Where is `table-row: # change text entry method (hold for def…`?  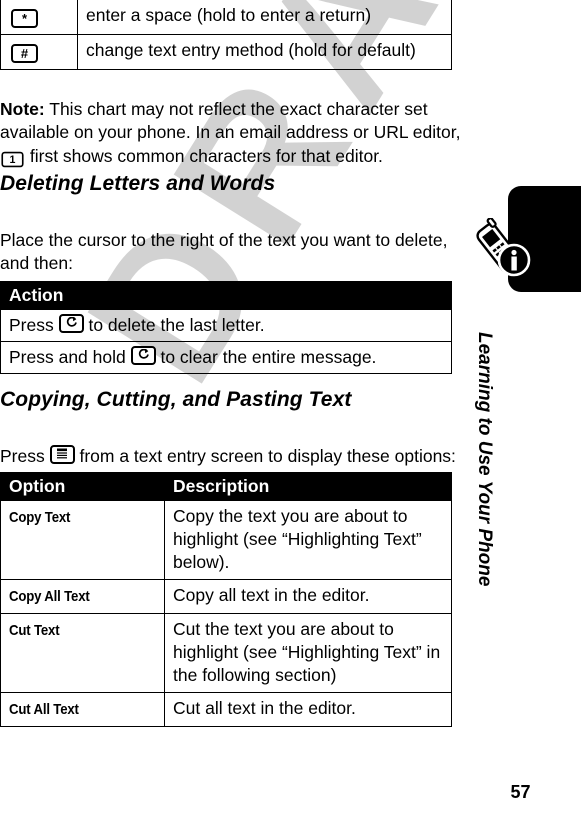
table-row: # change text entry method (hold for def… is located at coordinates (226, 52).